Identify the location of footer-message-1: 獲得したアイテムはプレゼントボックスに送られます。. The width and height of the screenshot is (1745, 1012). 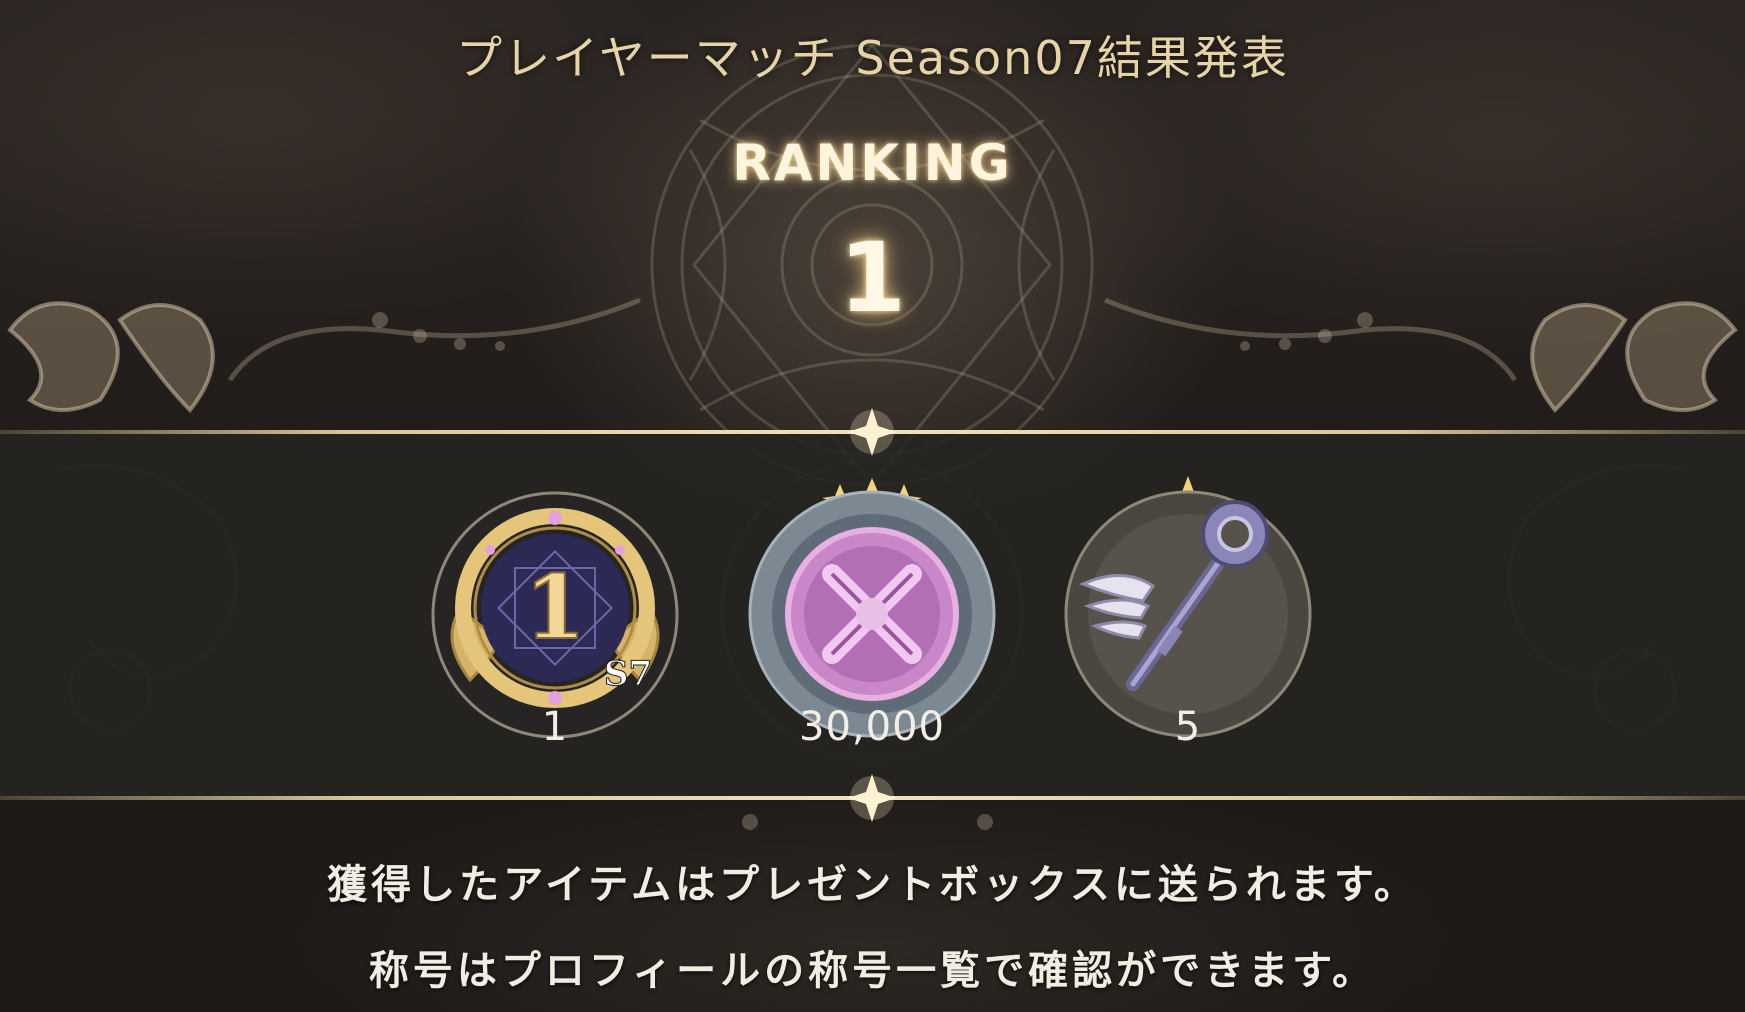
(872, 885).